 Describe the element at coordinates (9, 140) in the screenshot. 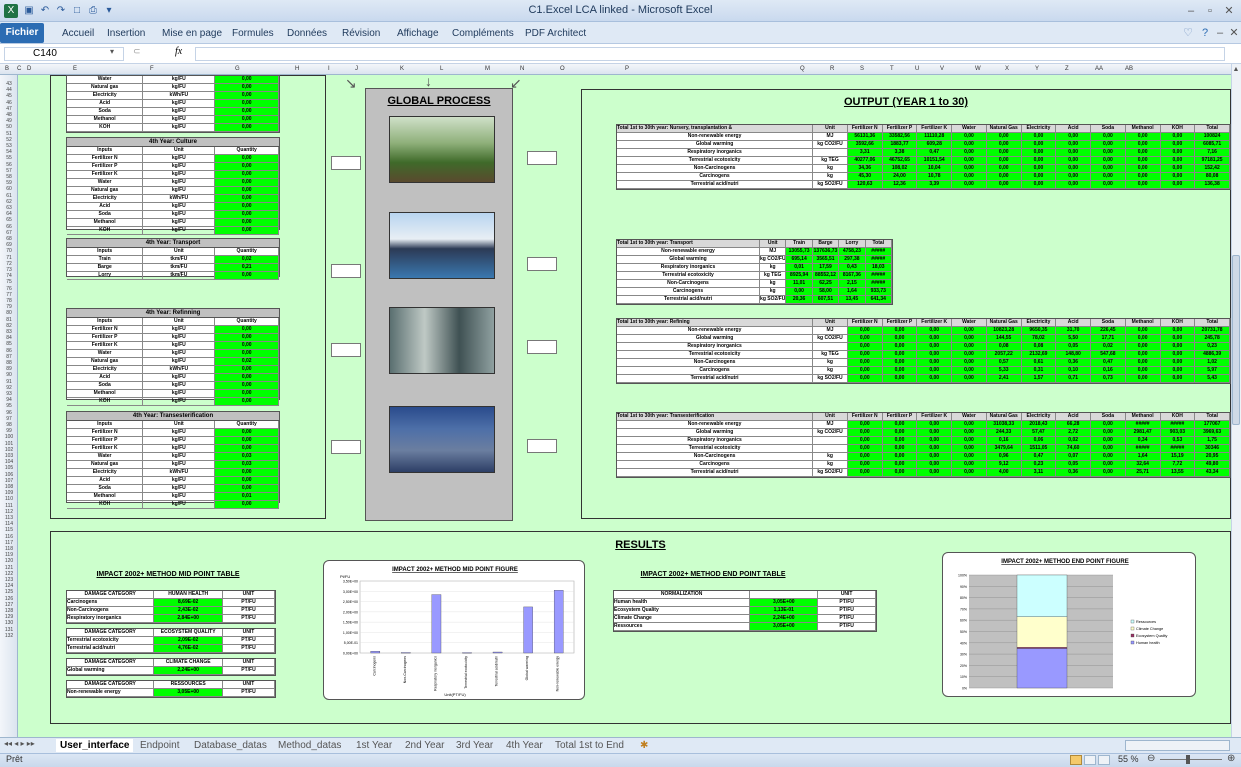

I see `row-number: 52` at that location.